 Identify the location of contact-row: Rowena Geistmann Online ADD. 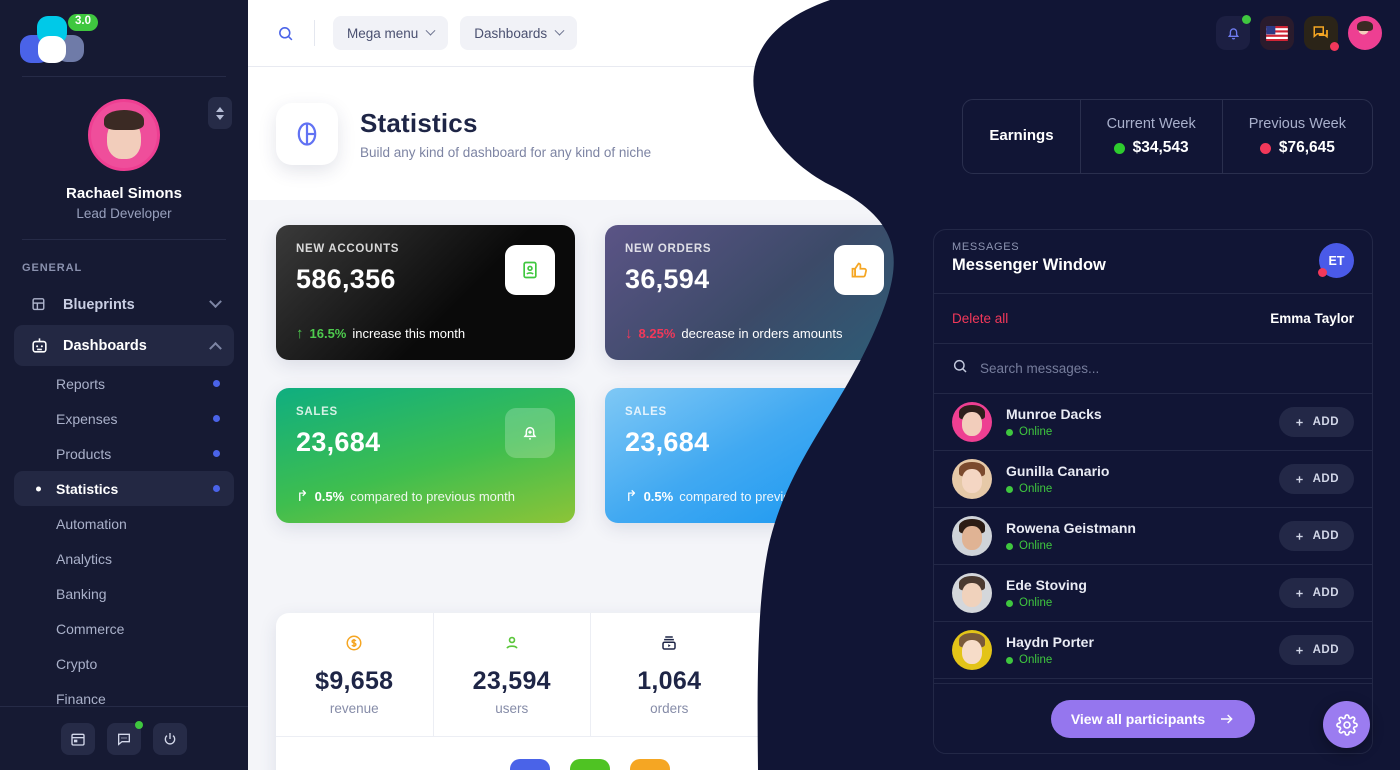
(1153, 536).